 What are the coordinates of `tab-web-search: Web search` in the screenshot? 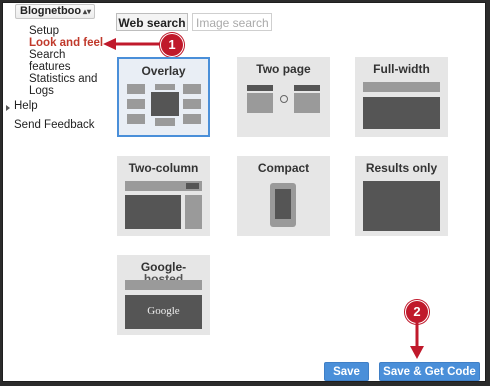 It's located at (152, 22).